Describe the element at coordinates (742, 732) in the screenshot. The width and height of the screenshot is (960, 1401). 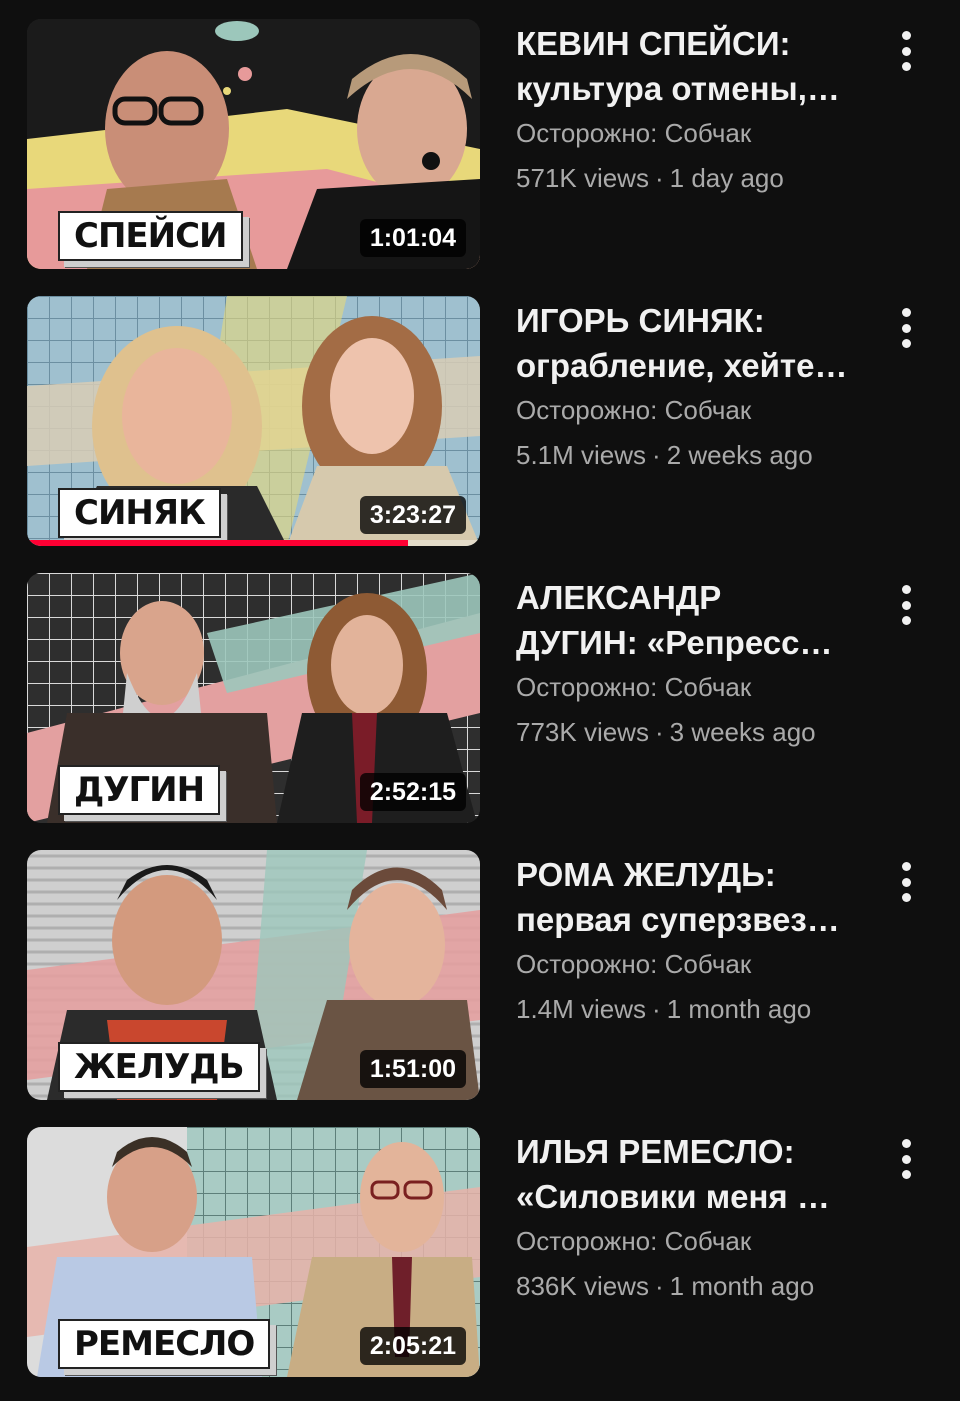
I see `upload-age: 3 weeks ago` at that location.